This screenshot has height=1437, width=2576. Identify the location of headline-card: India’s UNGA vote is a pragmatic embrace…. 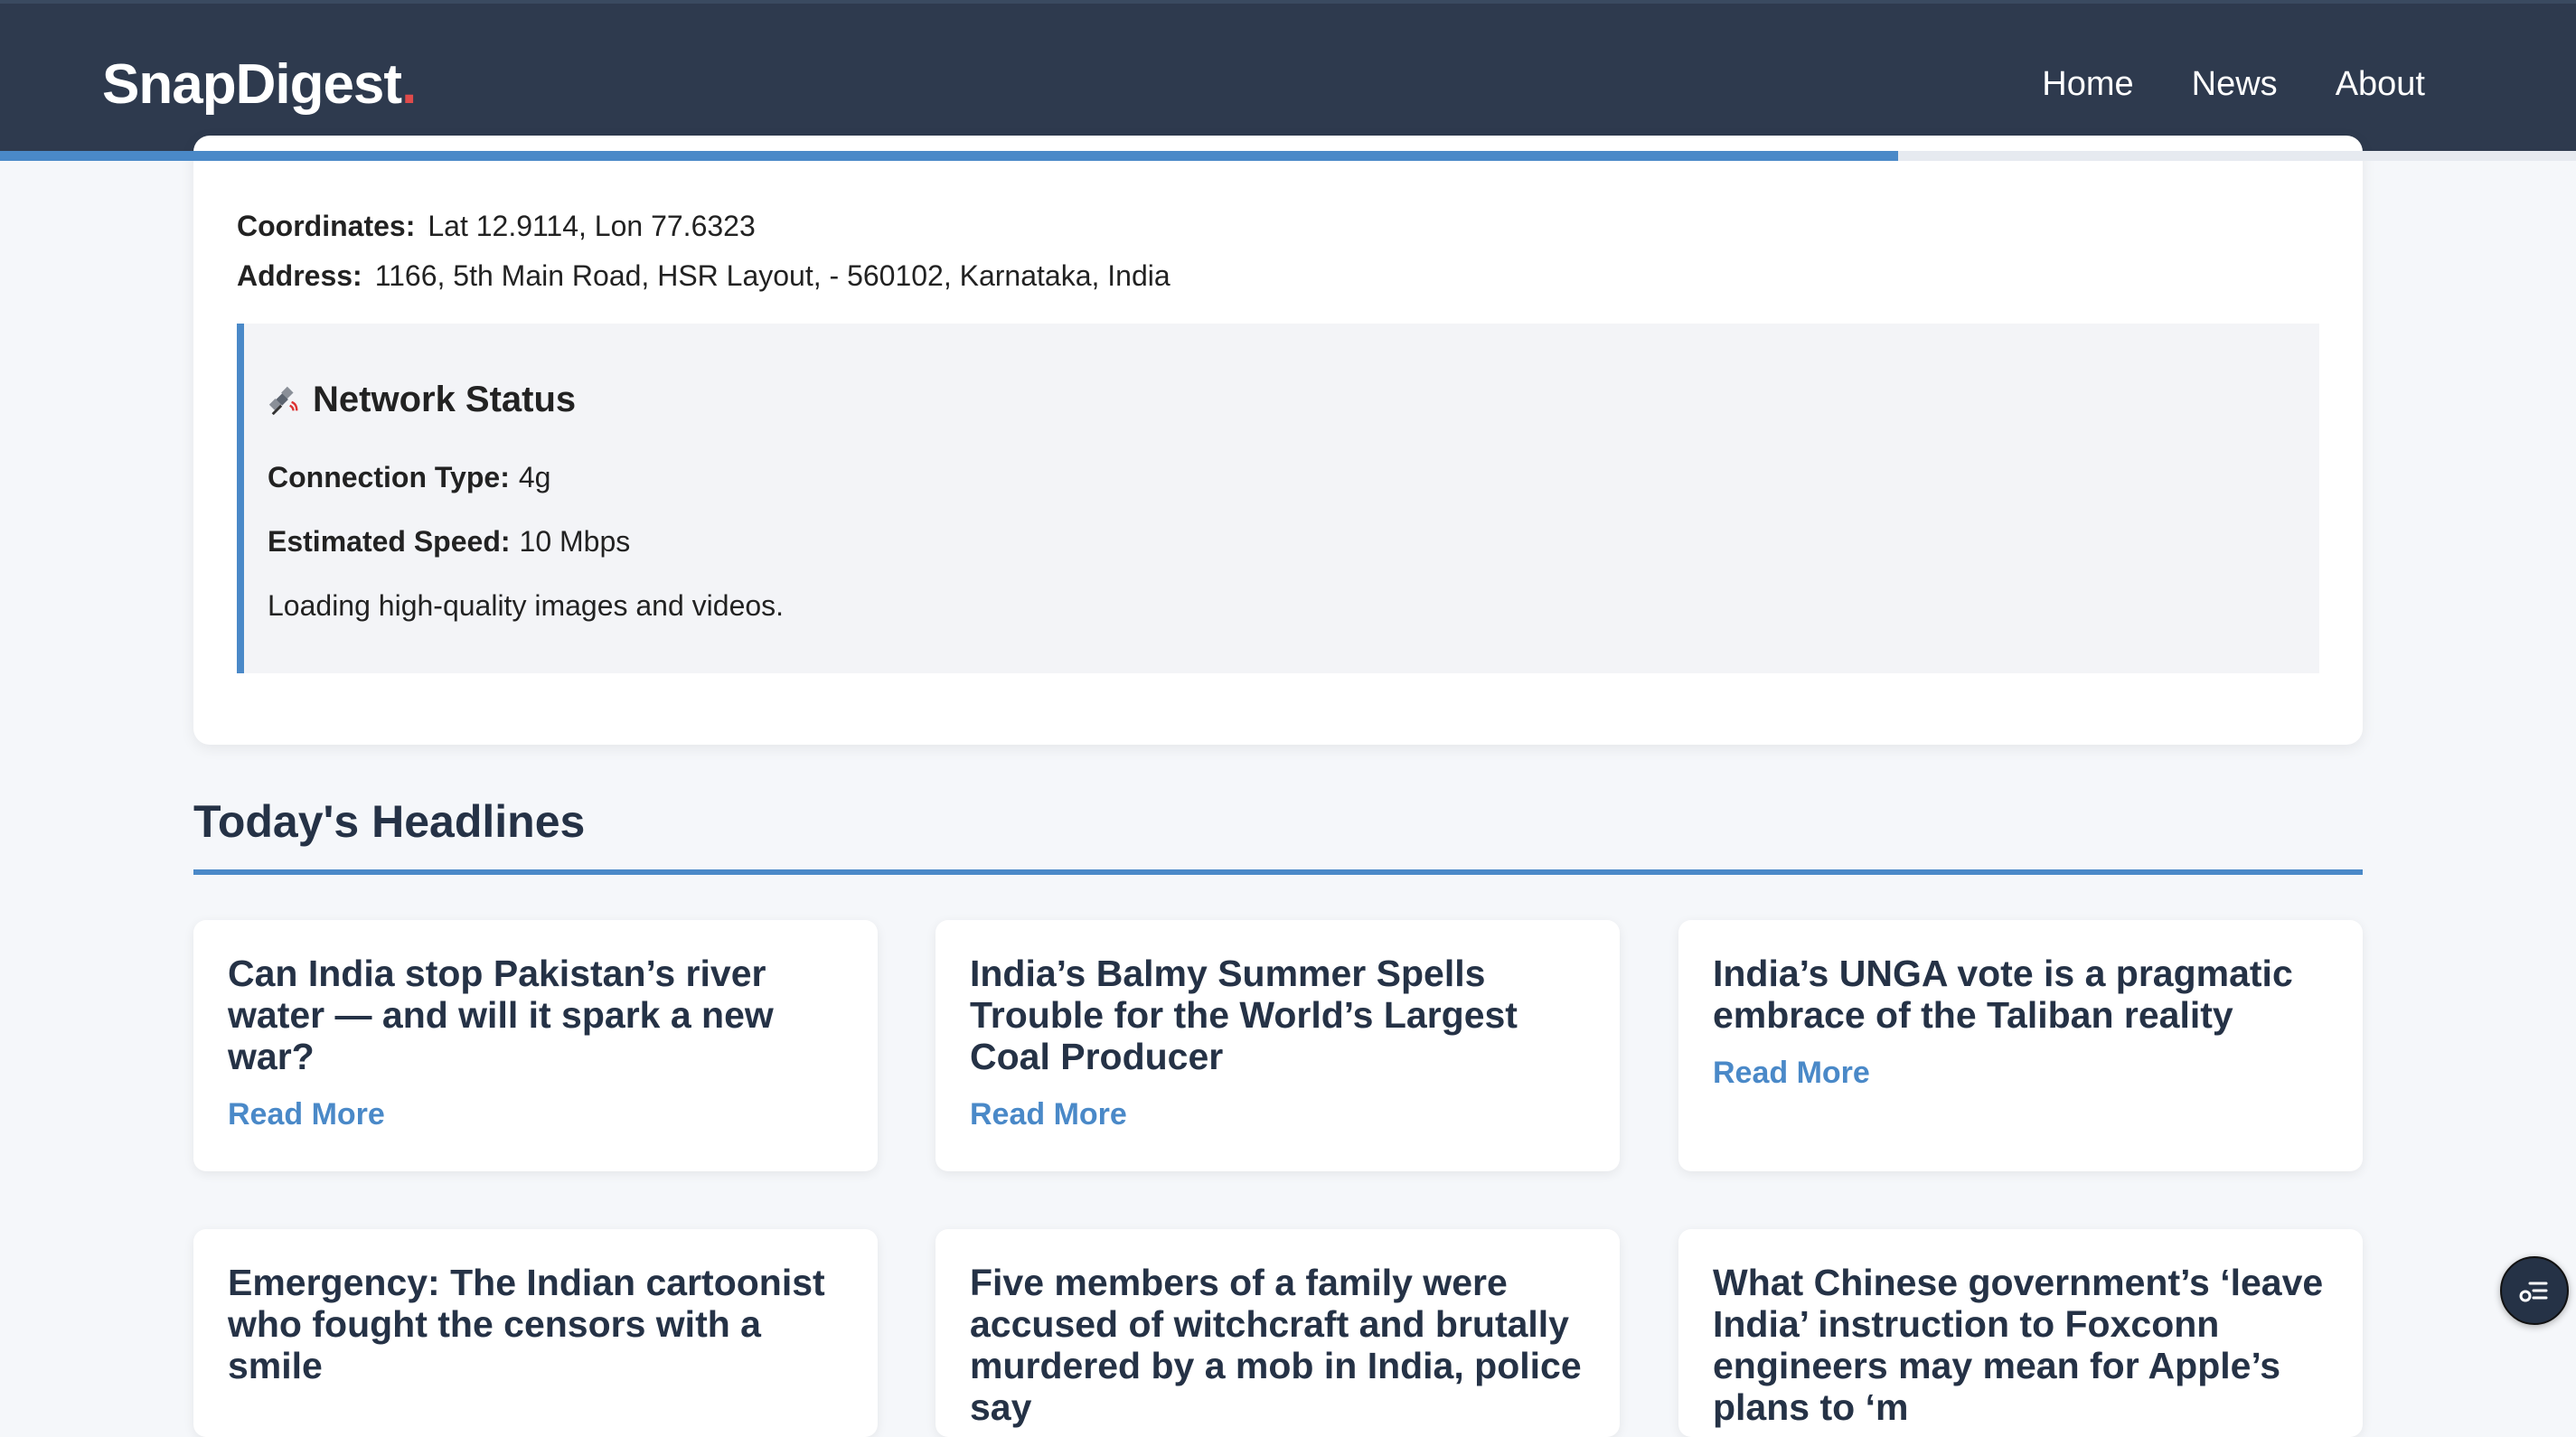
(2020, 1045).